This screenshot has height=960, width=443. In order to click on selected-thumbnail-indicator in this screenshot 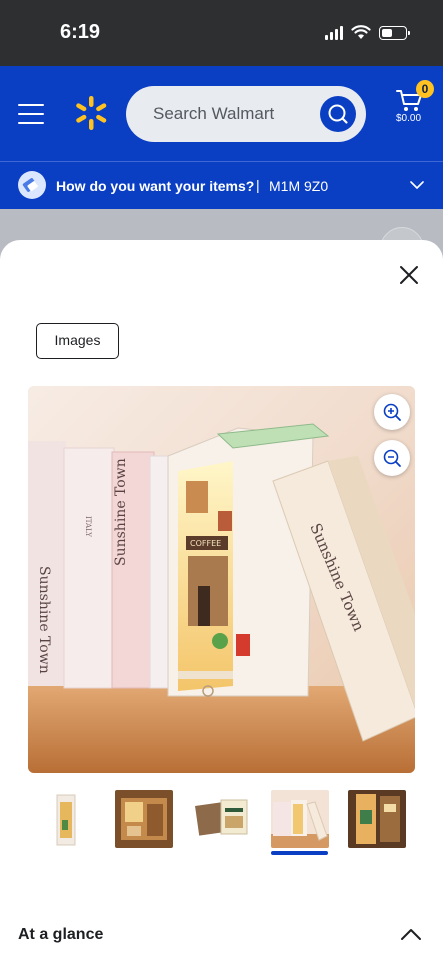, I will do `click(299, 853)`.